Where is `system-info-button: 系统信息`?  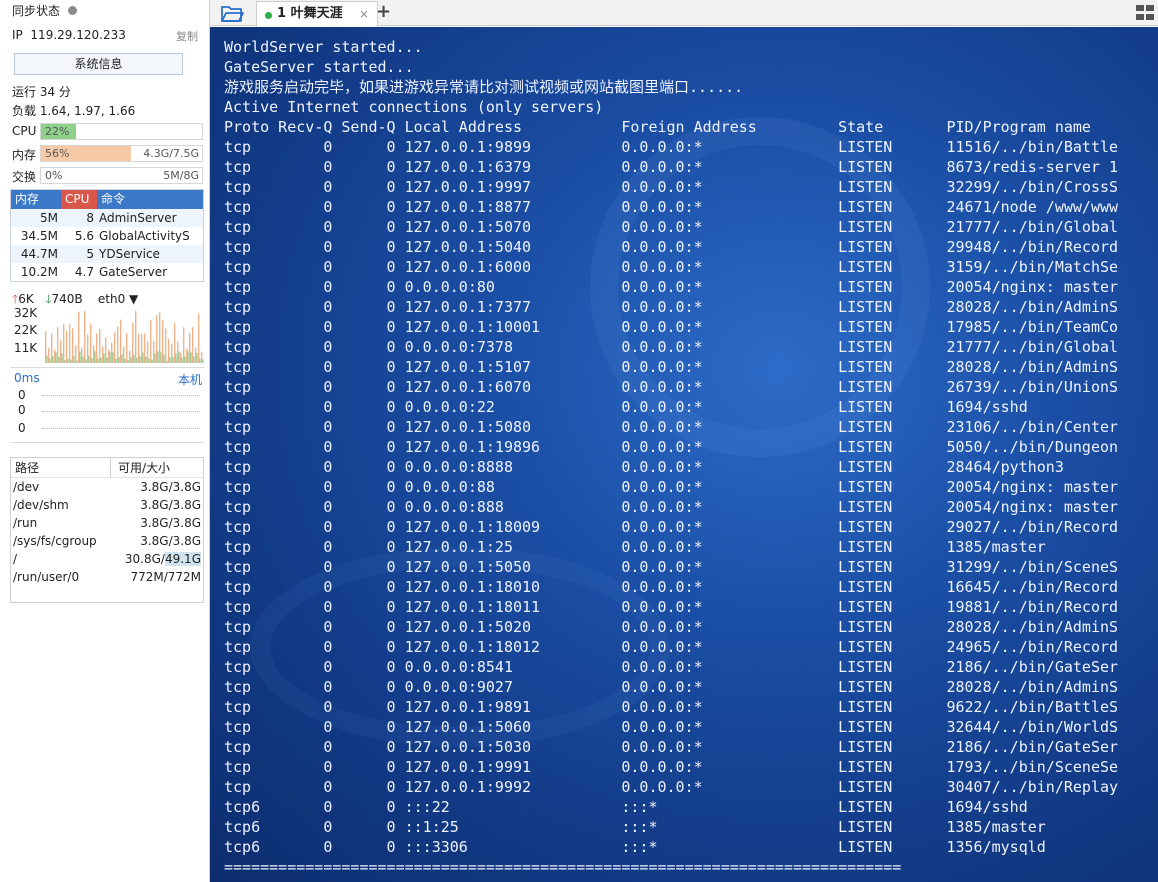 system-info-button: 系统信息 is located at coordinates (98, 64).